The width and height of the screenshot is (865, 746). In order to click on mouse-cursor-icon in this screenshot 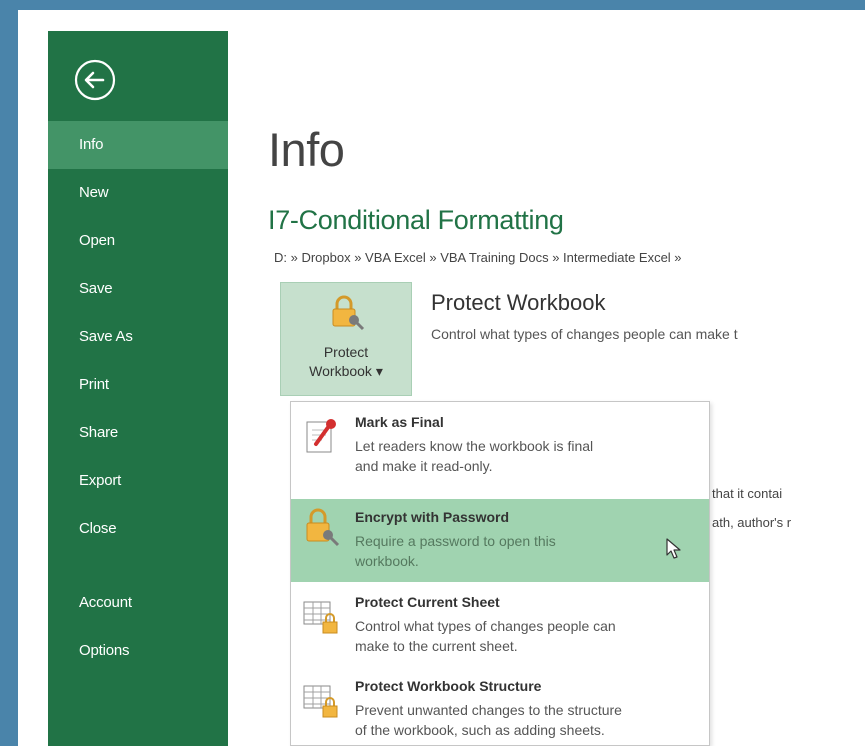, I will do `click(673, 548)`.